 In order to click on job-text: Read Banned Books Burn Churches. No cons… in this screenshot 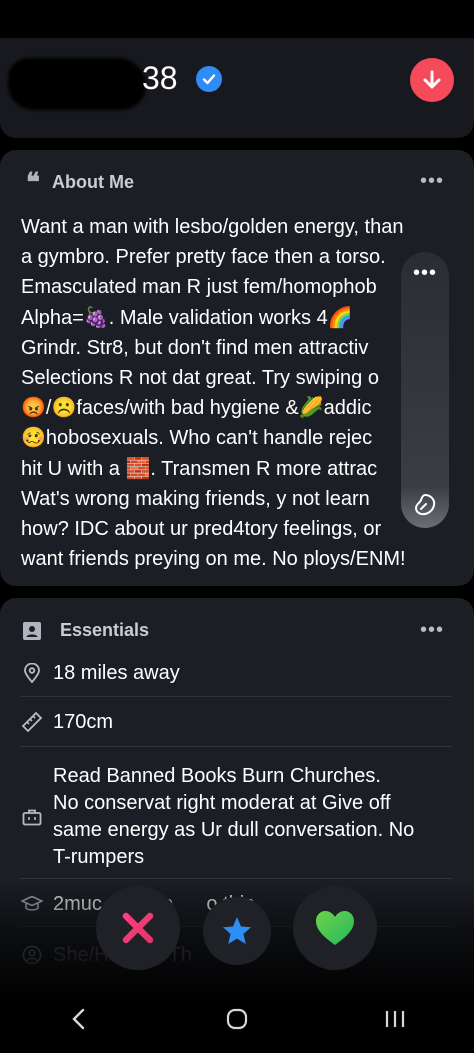, I will do `click(233, 817)`.